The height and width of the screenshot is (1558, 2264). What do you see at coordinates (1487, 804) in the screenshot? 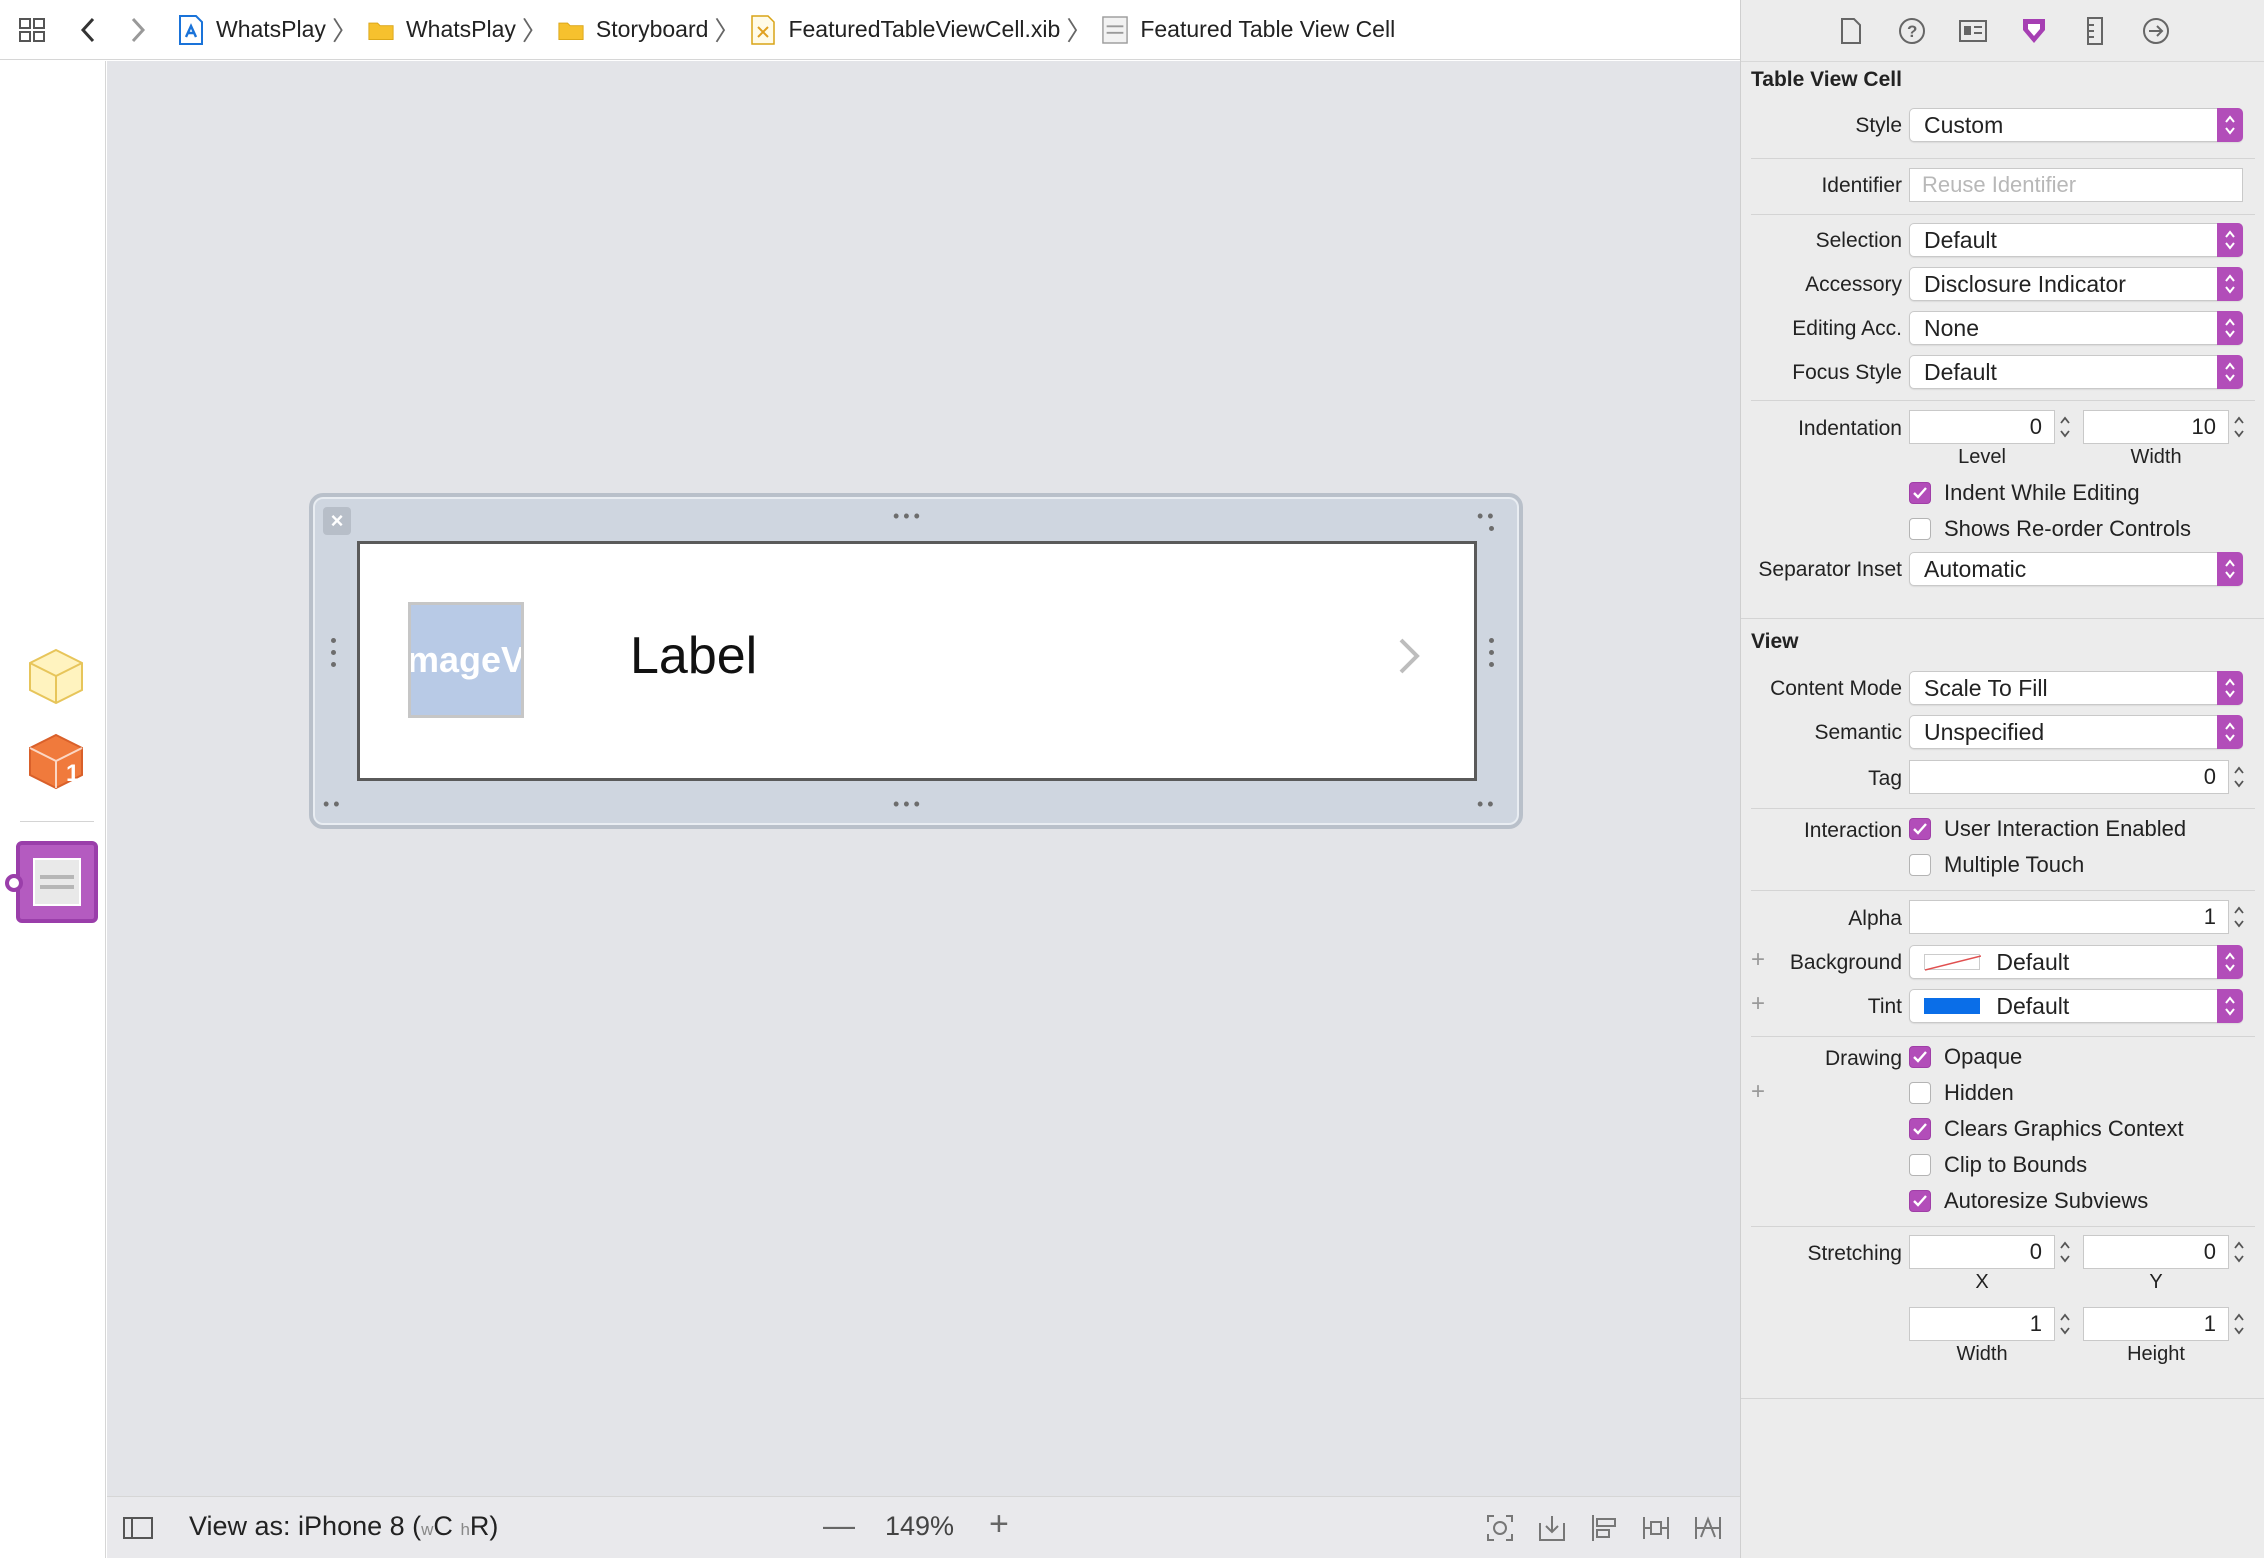
I see `resize-handle-bottom-right: ••` at bounding box center [1487, 804].